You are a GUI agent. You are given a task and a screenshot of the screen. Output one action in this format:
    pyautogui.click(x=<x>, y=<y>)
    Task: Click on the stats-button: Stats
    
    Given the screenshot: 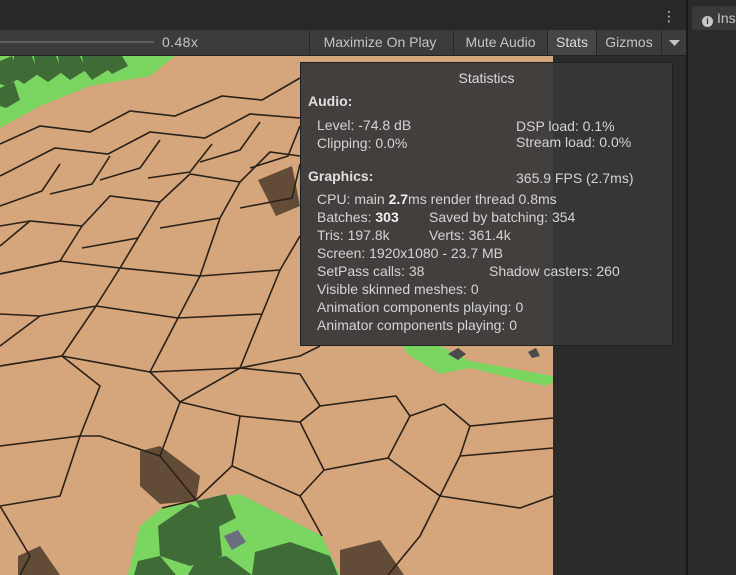 What is the action you would take?
    pyautogui.click(x=571, y=42)
    